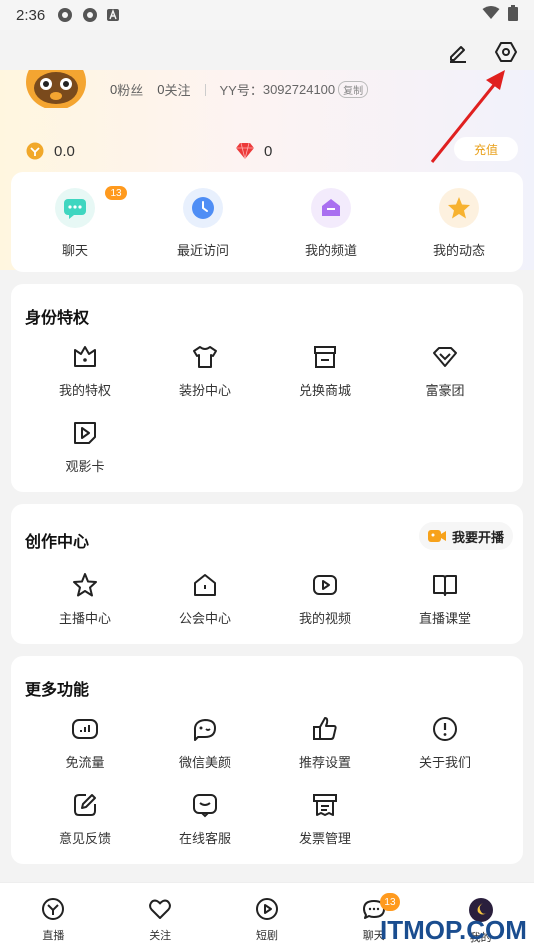 The height and width of the screenshot is (950, 534). What do you see at coordinates (324, 838) in the screenshot?
I see `grid-item-label: 发票管理` at bounding box center [324, 838].